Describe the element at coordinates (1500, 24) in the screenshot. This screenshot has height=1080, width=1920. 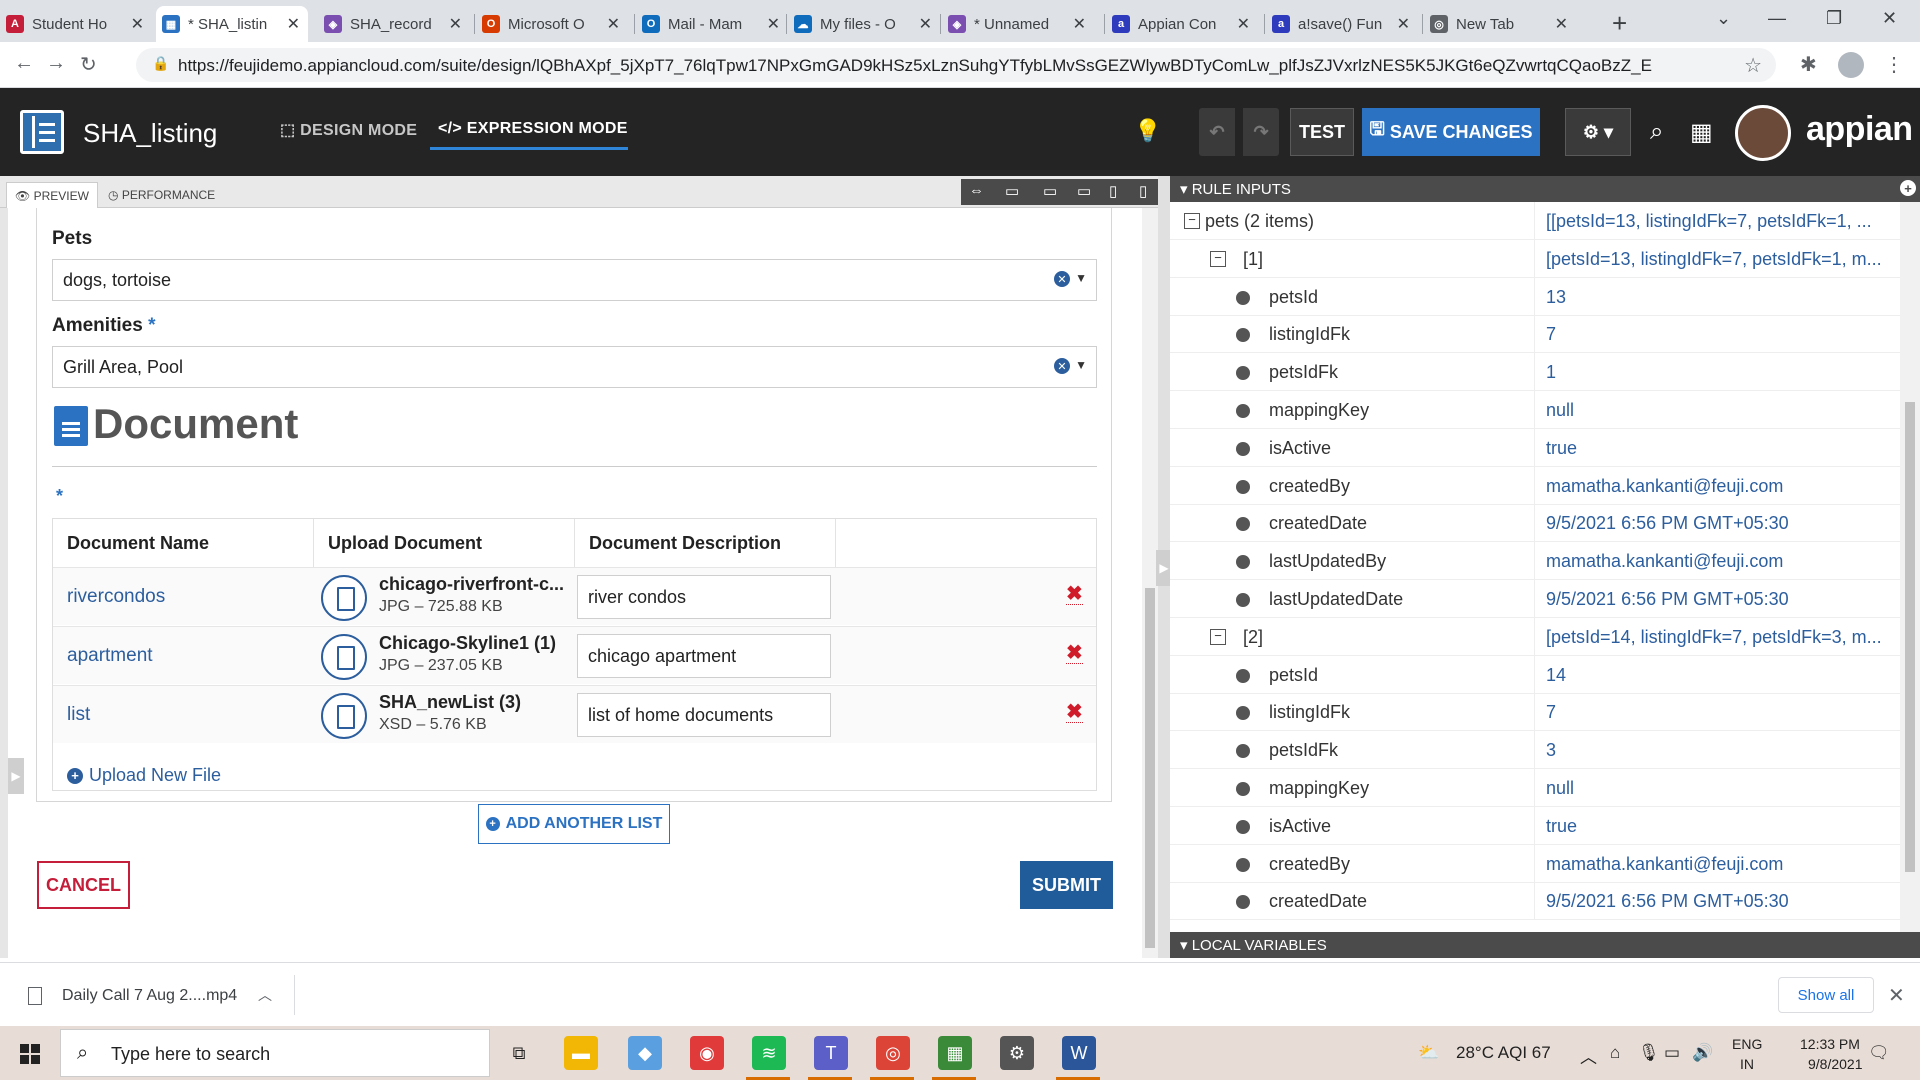
I see `browser-tab: ◎ New Tab ✕` at that location.